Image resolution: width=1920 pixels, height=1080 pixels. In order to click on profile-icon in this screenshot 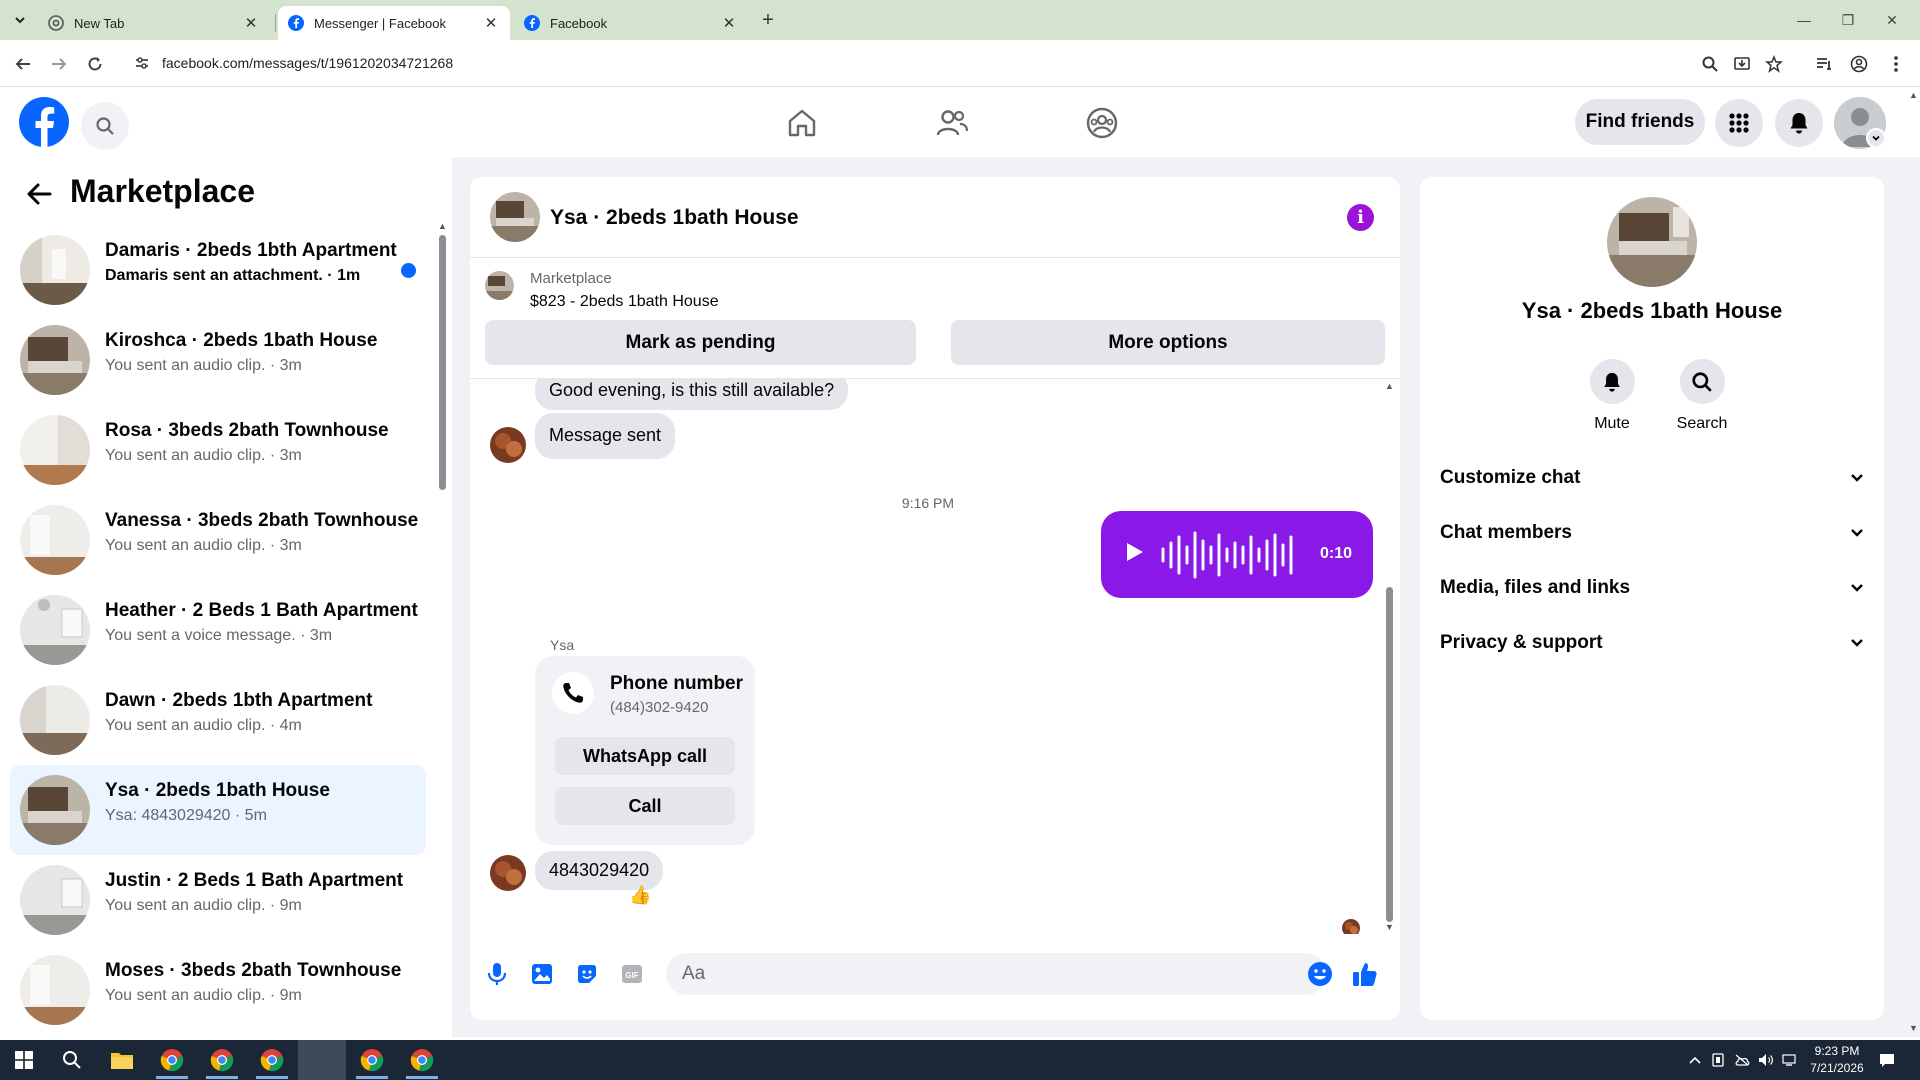, I will do `click(1859, 64)`.